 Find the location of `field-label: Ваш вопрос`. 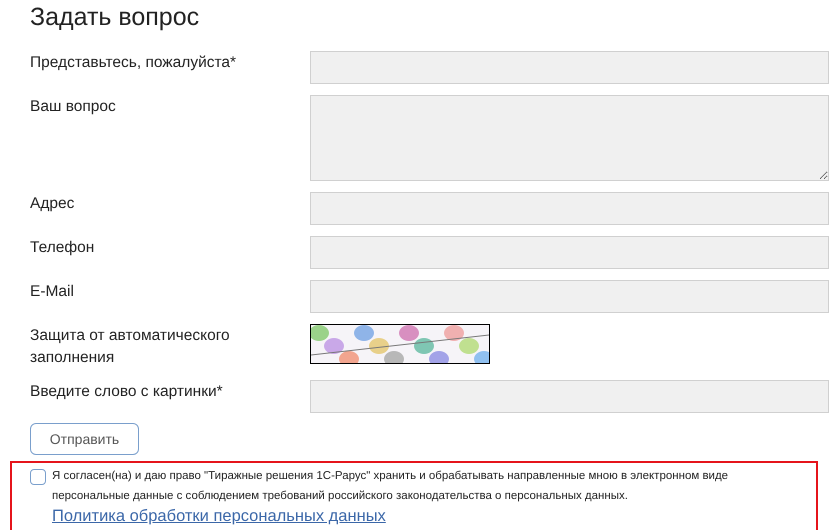

field-label: Ваш вопрос is located at coordinates (73, 107).